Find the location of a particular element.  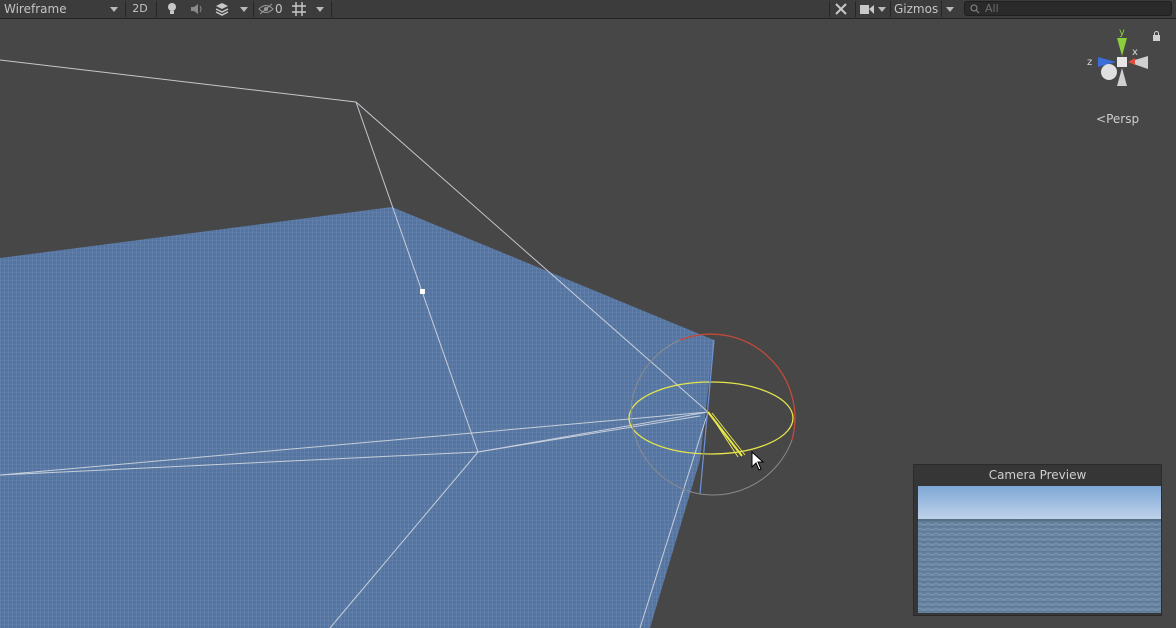

camera-preview-panel: Camera Preview is located at coordinates (1037, 540).